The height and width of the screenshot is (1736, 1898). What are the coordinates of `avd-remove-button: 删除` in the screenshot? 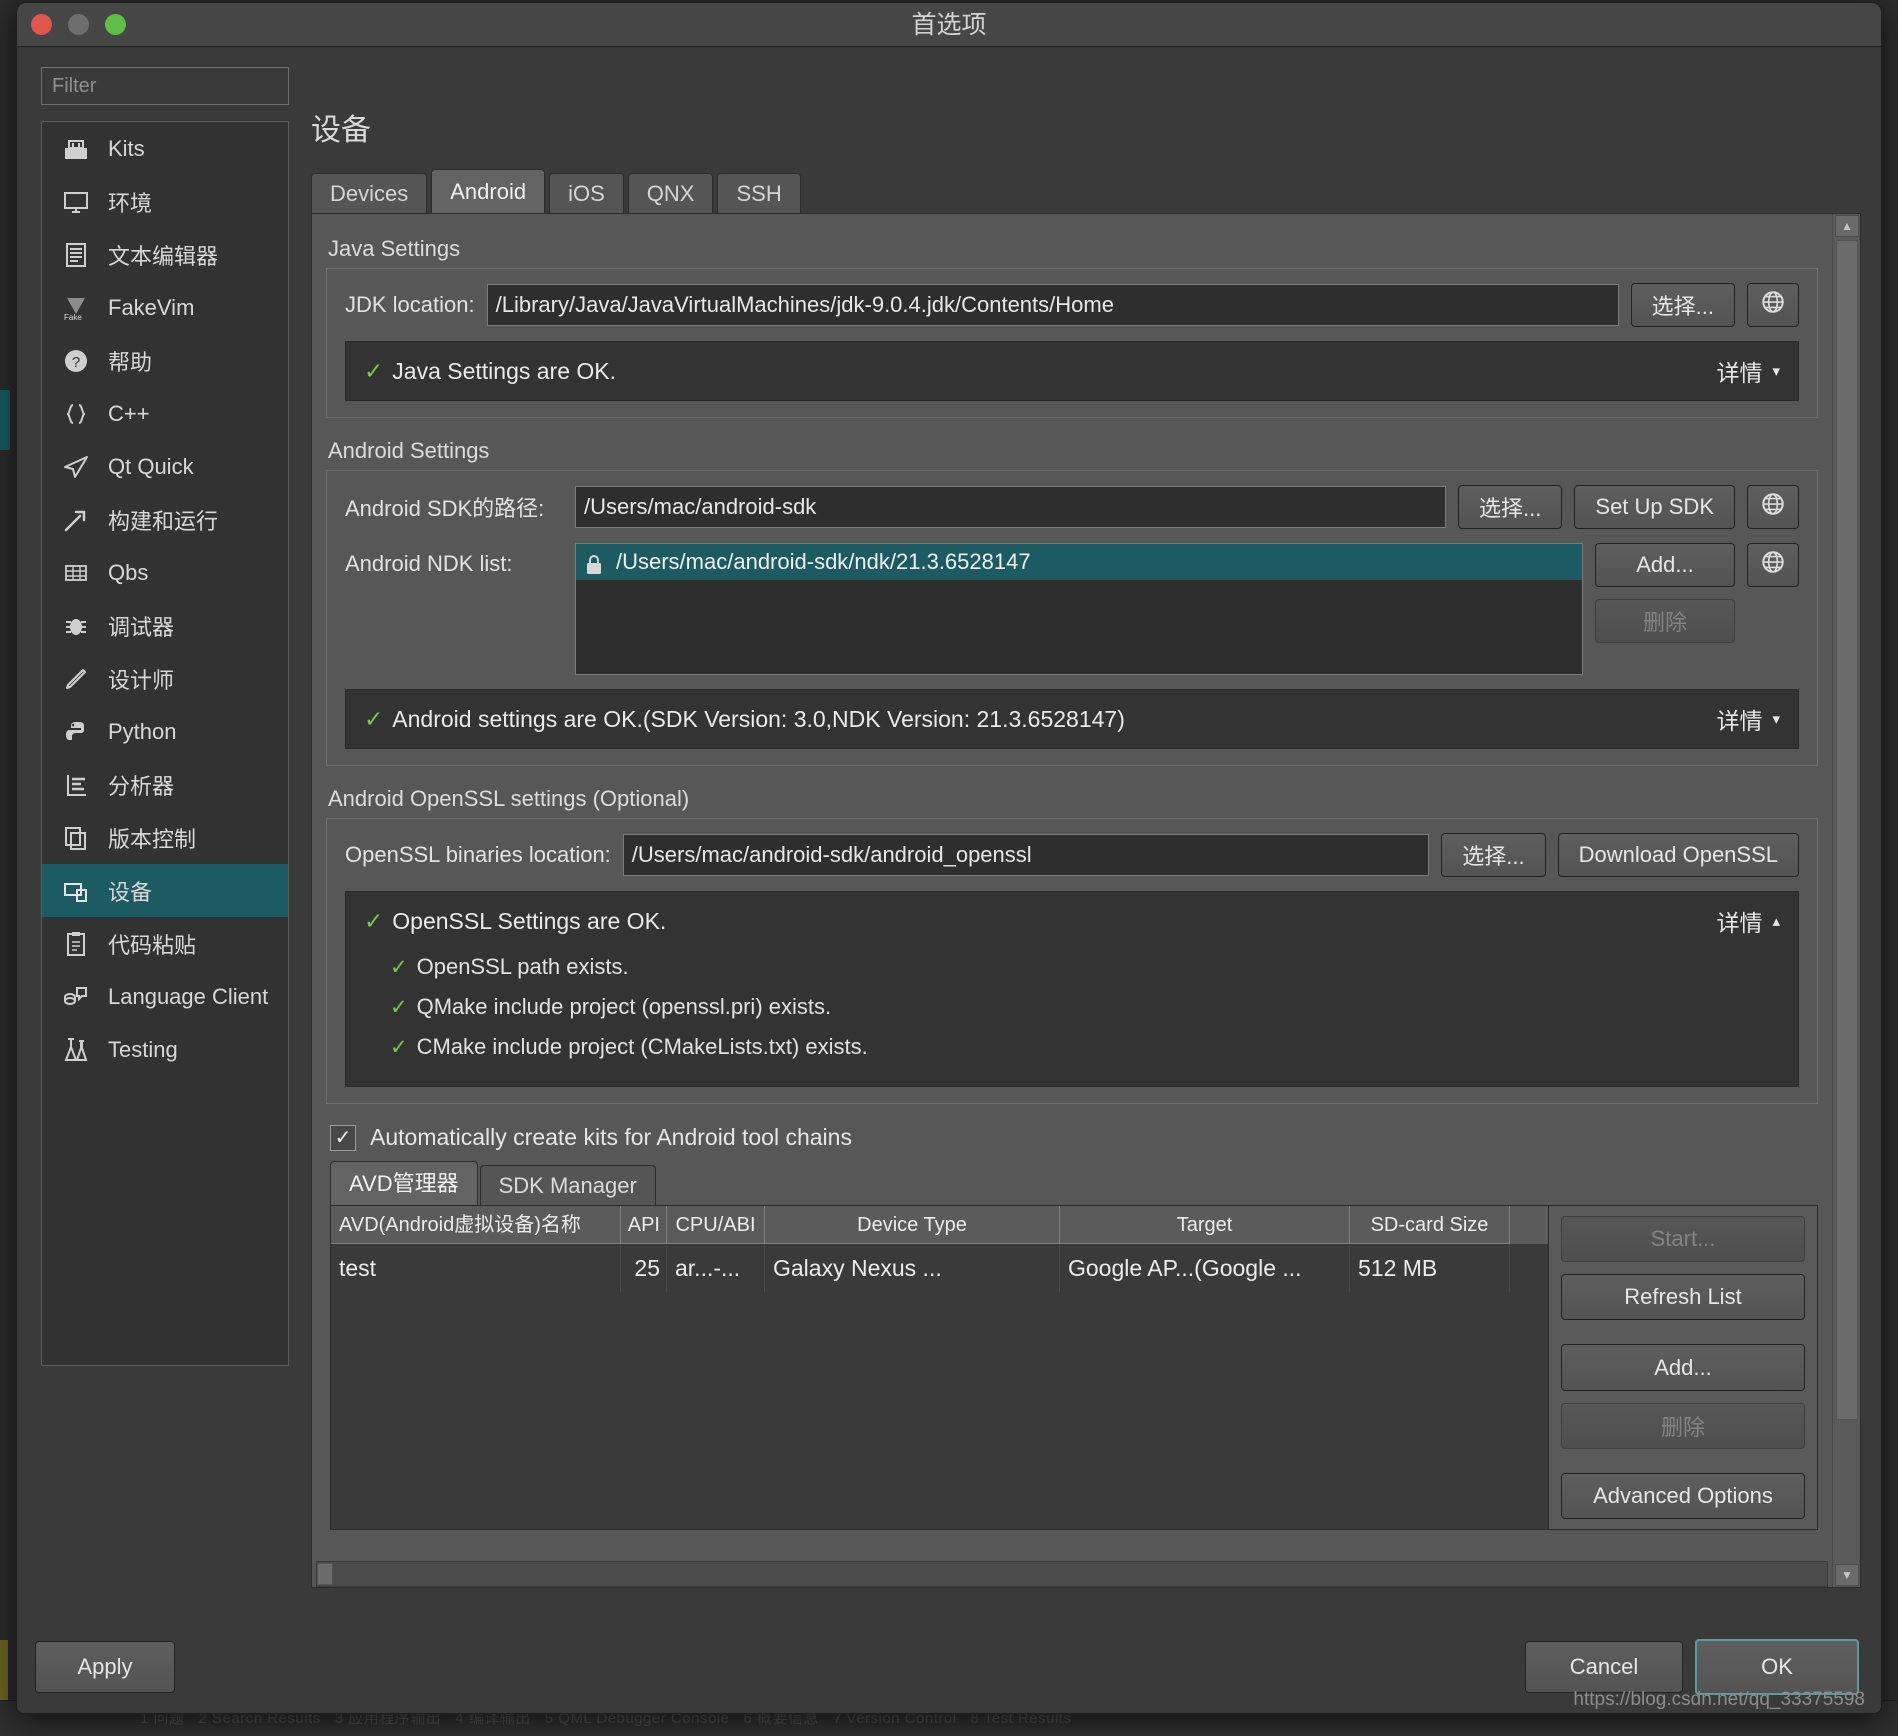 It's located at (1683, 1425).